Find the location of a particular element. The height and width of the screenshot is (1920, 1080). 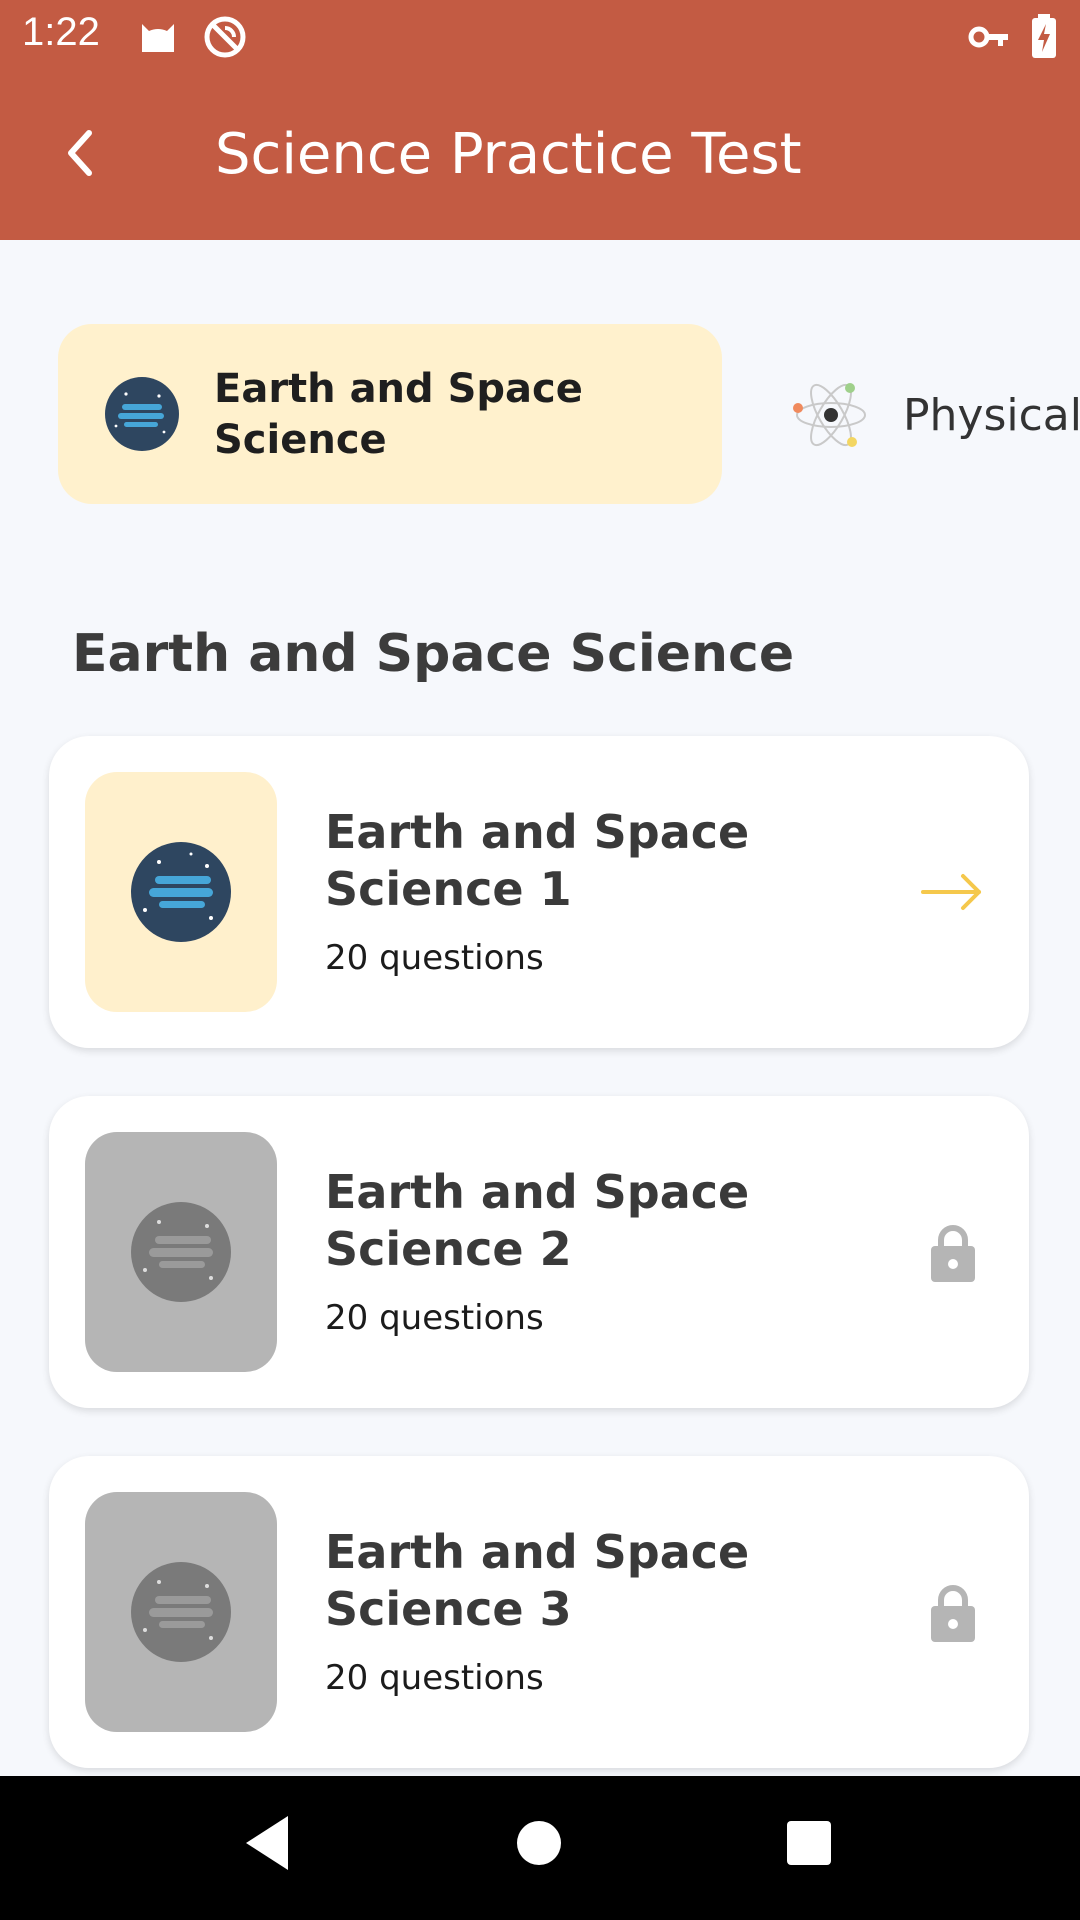

status-bar: 1:22 is located at coordinates (540, 36).